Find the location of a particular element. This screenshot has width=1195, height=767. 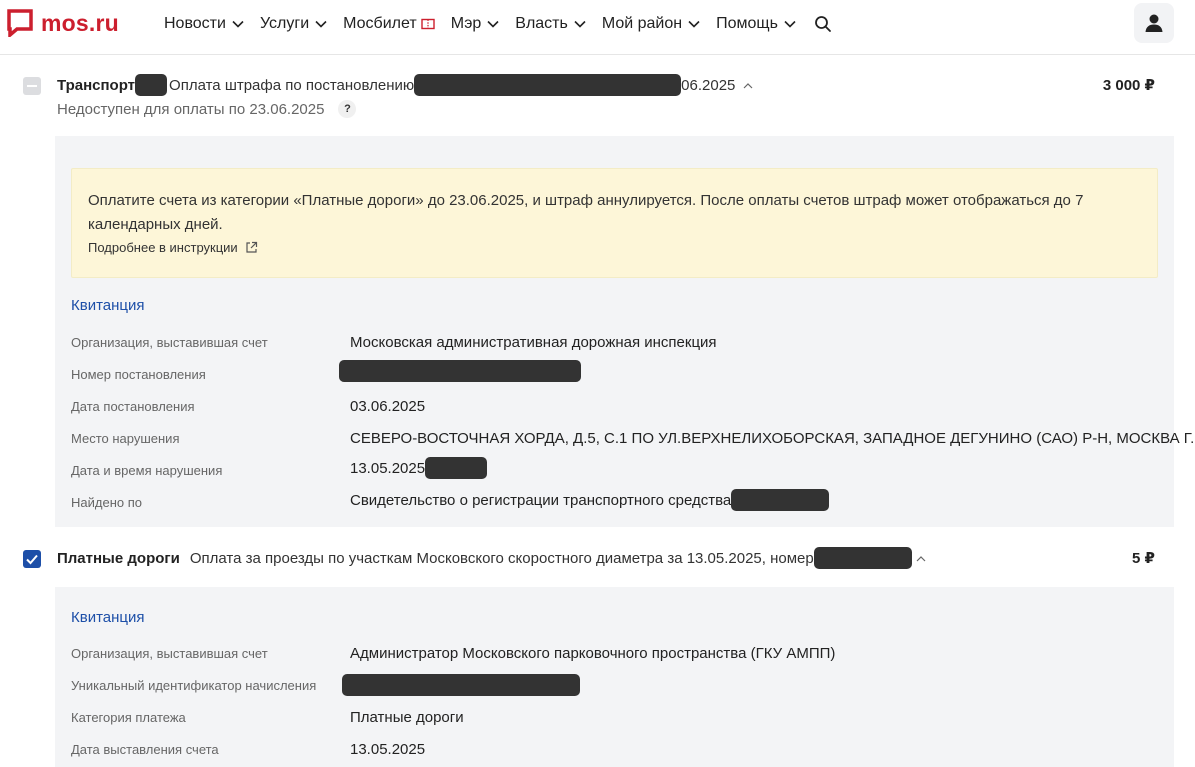

field-label: Место нарушения is located at coordinates (125, 438).